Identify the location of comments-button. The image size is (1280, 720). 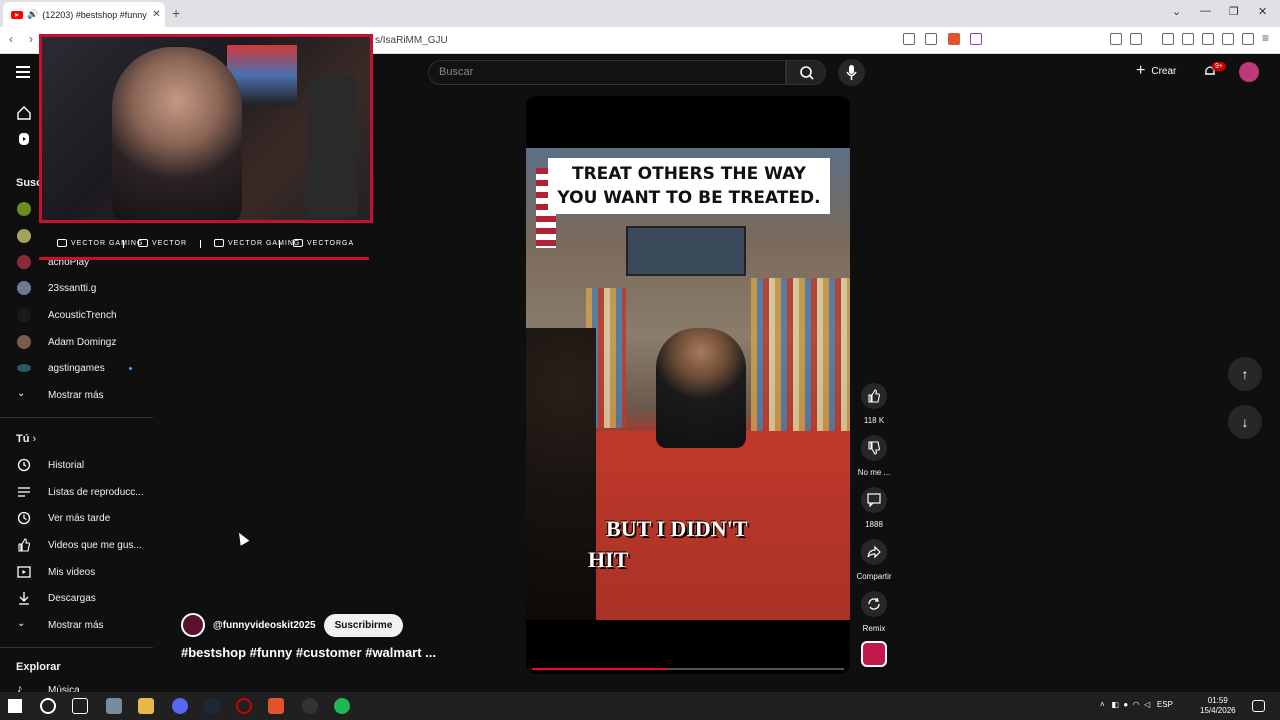
(874, 500).